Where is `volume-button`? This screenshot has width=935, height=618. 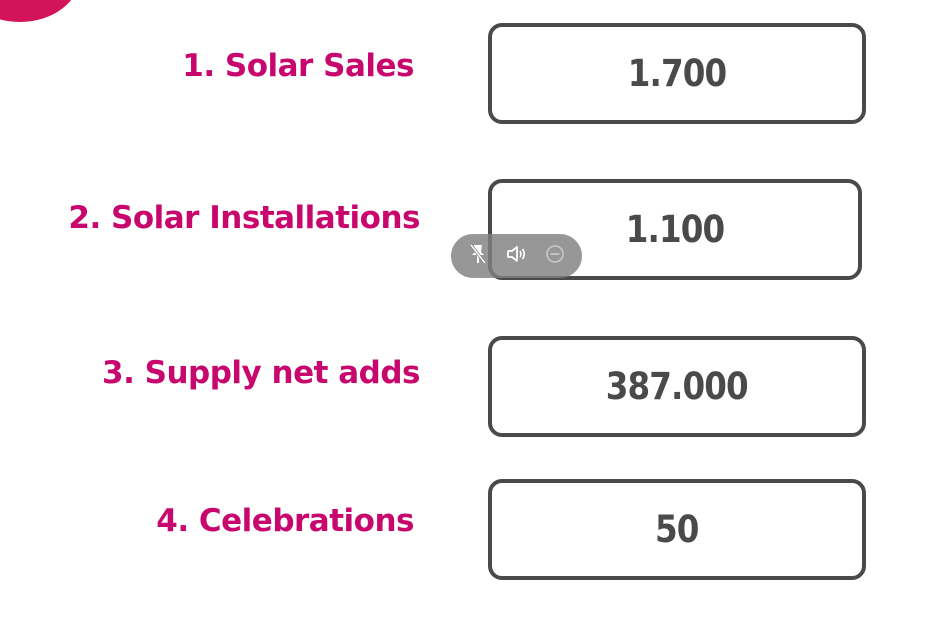
volume-button is located at coordinates (516, 256).